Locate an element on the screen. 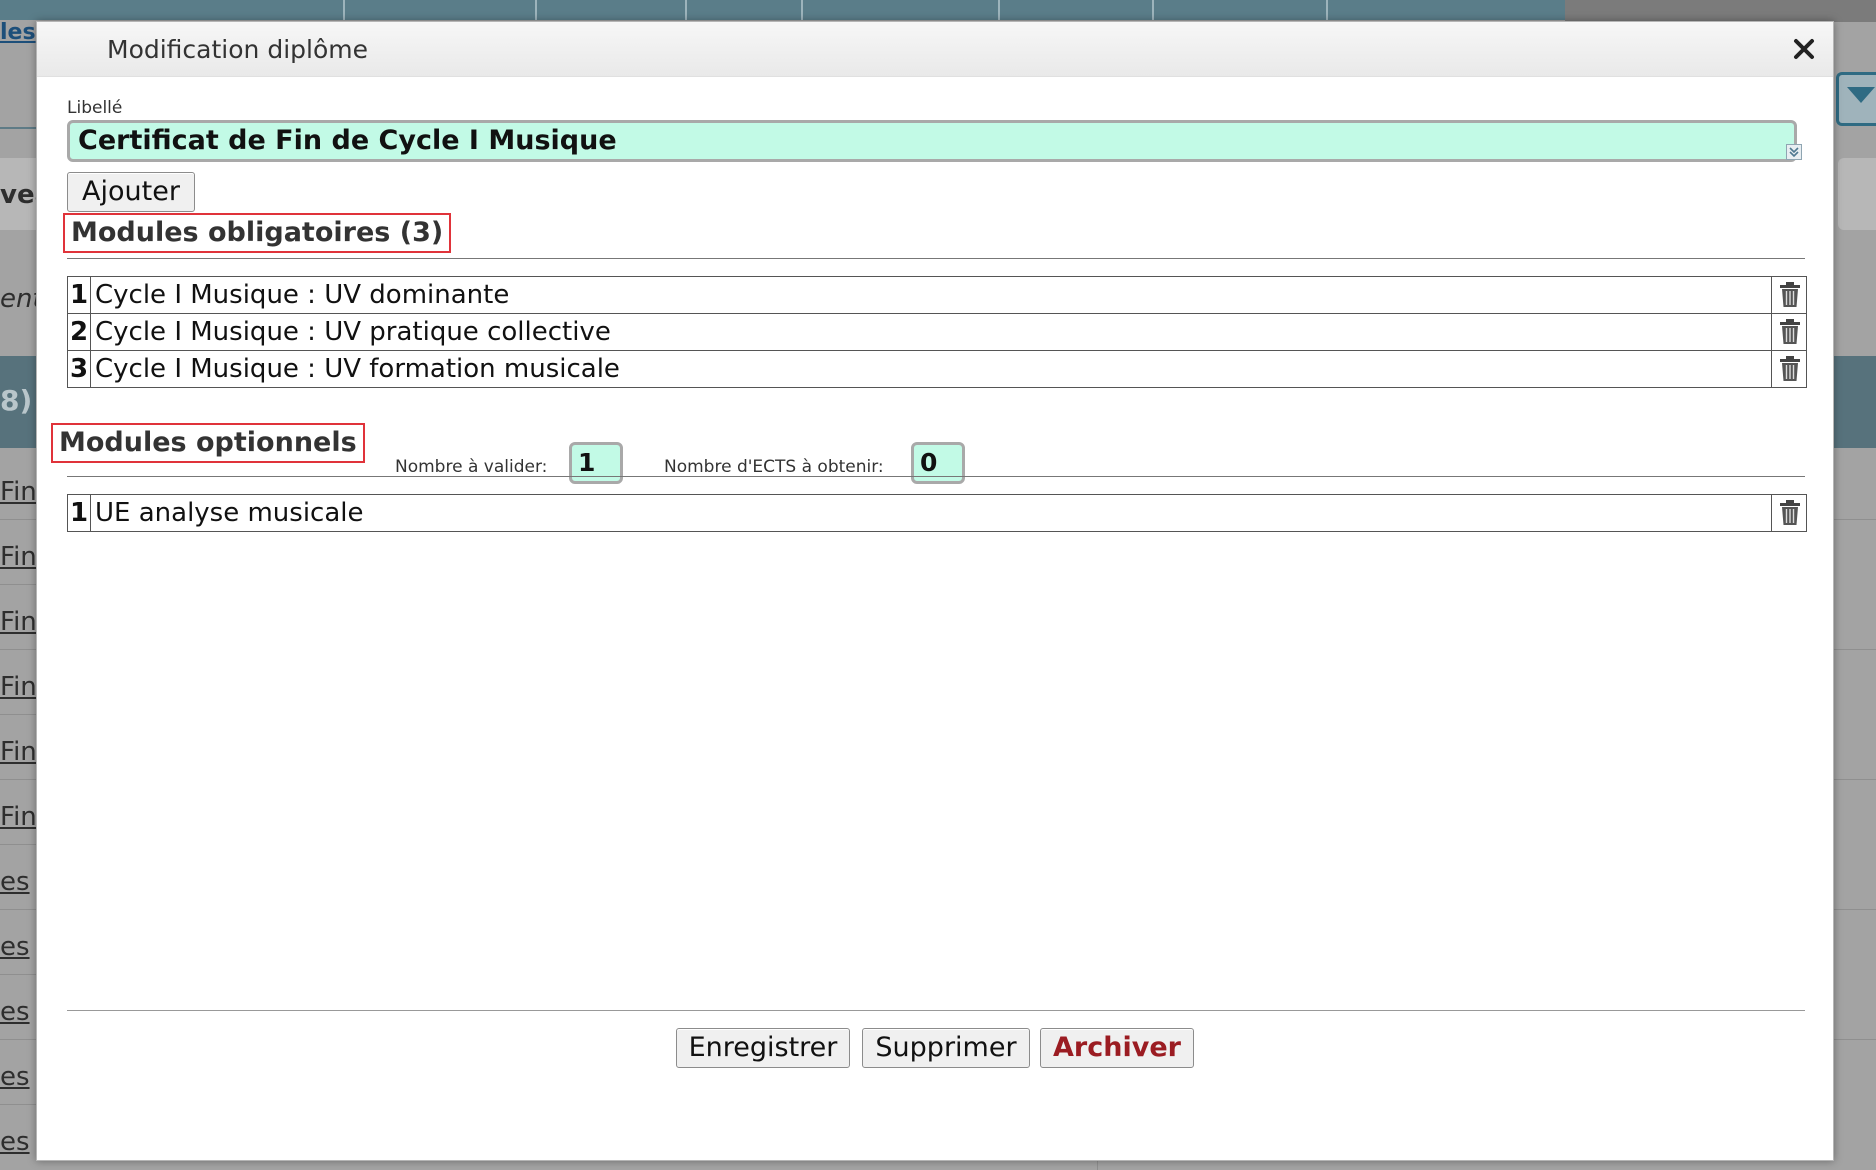  close-icon is located at coordinates (1804, 49).